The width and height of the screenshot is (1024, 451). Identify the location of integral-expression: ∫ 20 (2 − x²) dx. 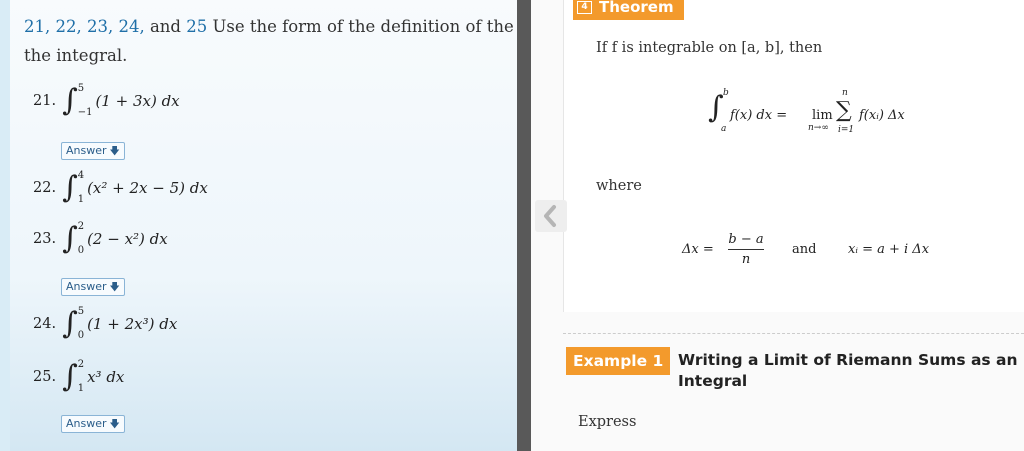
(115, 238).